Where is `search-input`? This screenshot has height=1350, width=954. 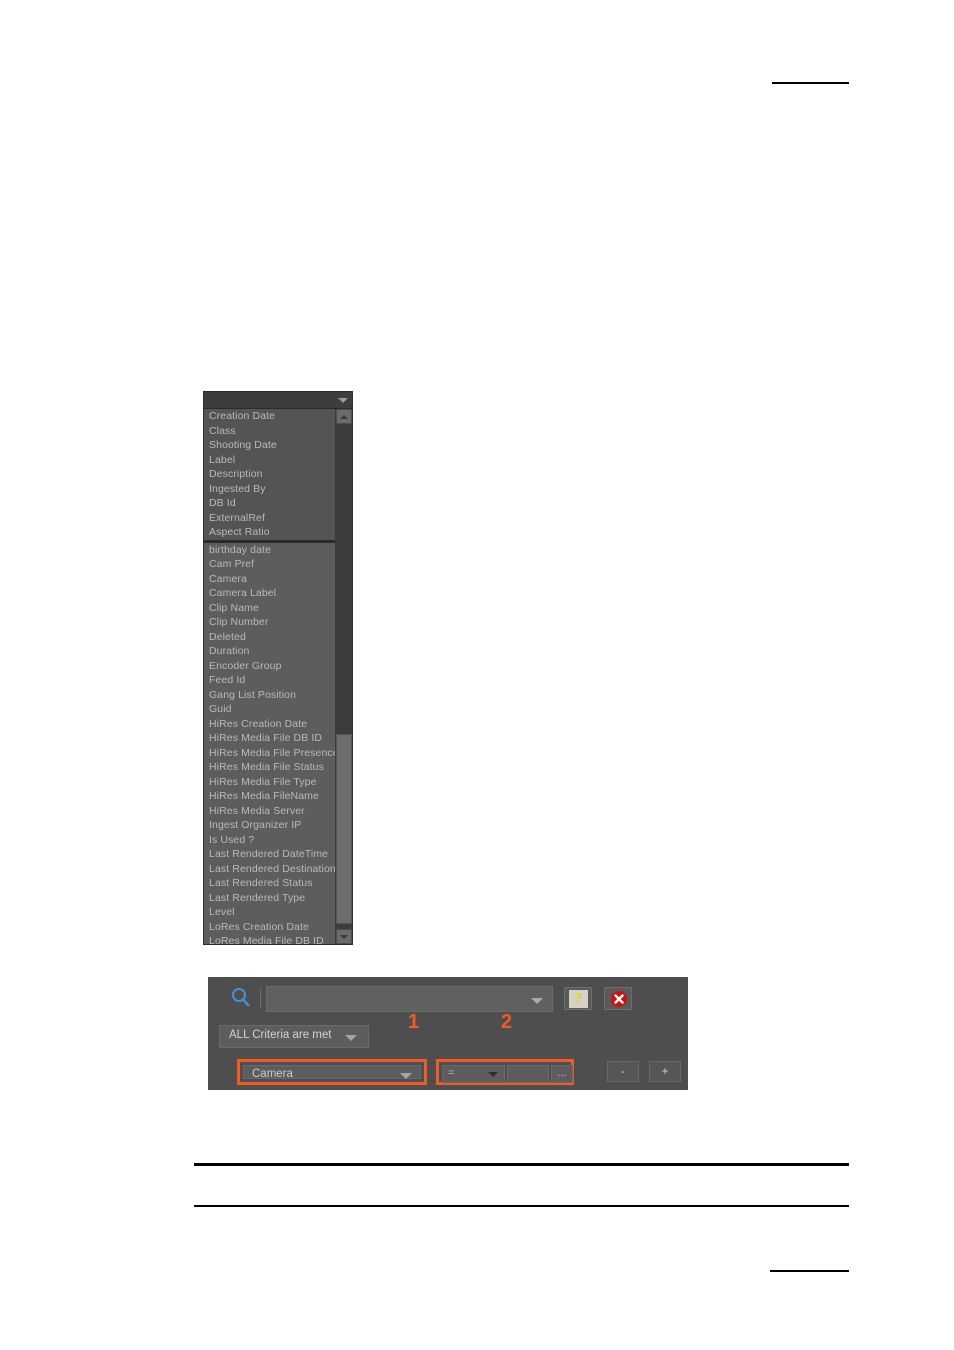
search-input is located at coordinates (409, 999).